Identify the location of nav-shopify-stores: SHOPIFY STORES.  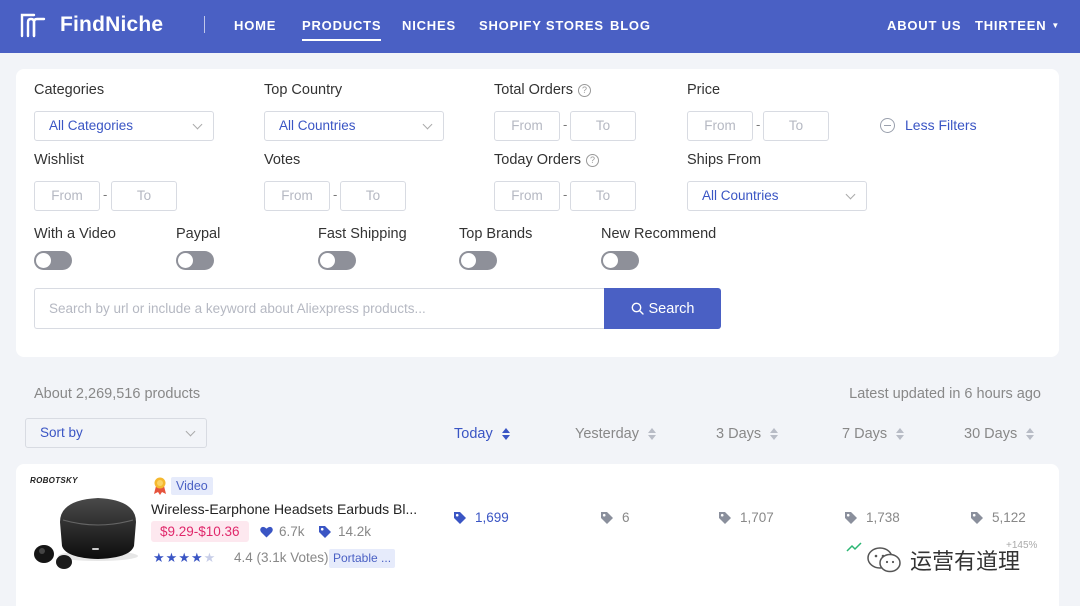
(541, 25).